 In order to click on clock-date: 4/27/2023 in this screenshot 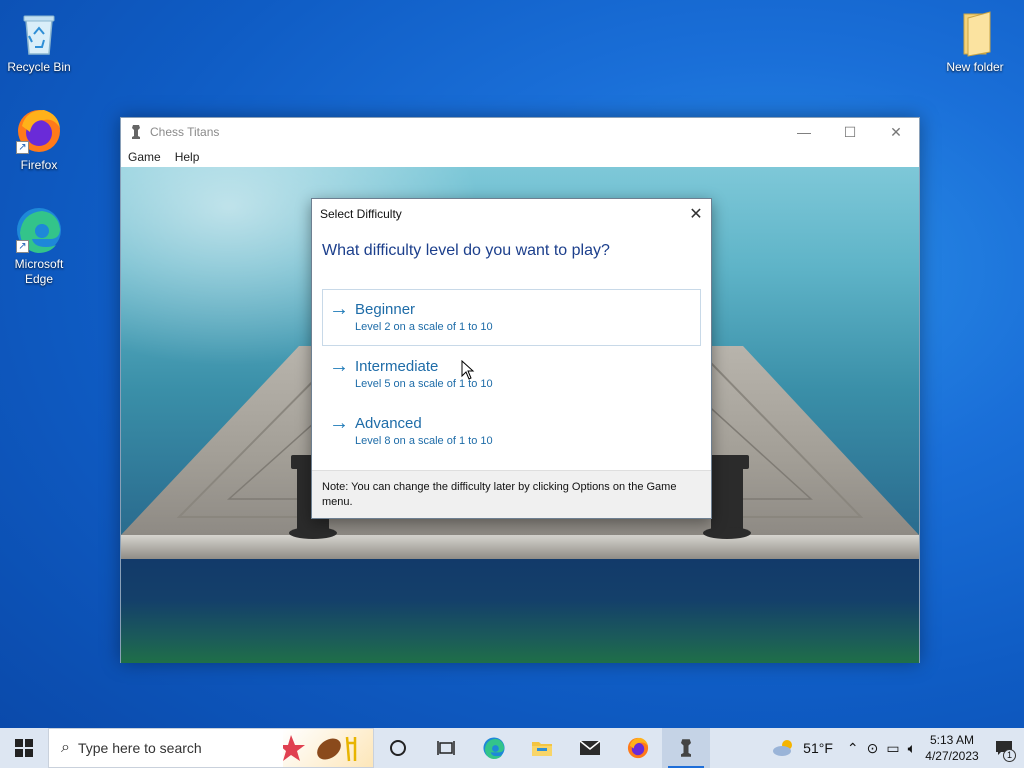, I will do `click(952, 756)`.